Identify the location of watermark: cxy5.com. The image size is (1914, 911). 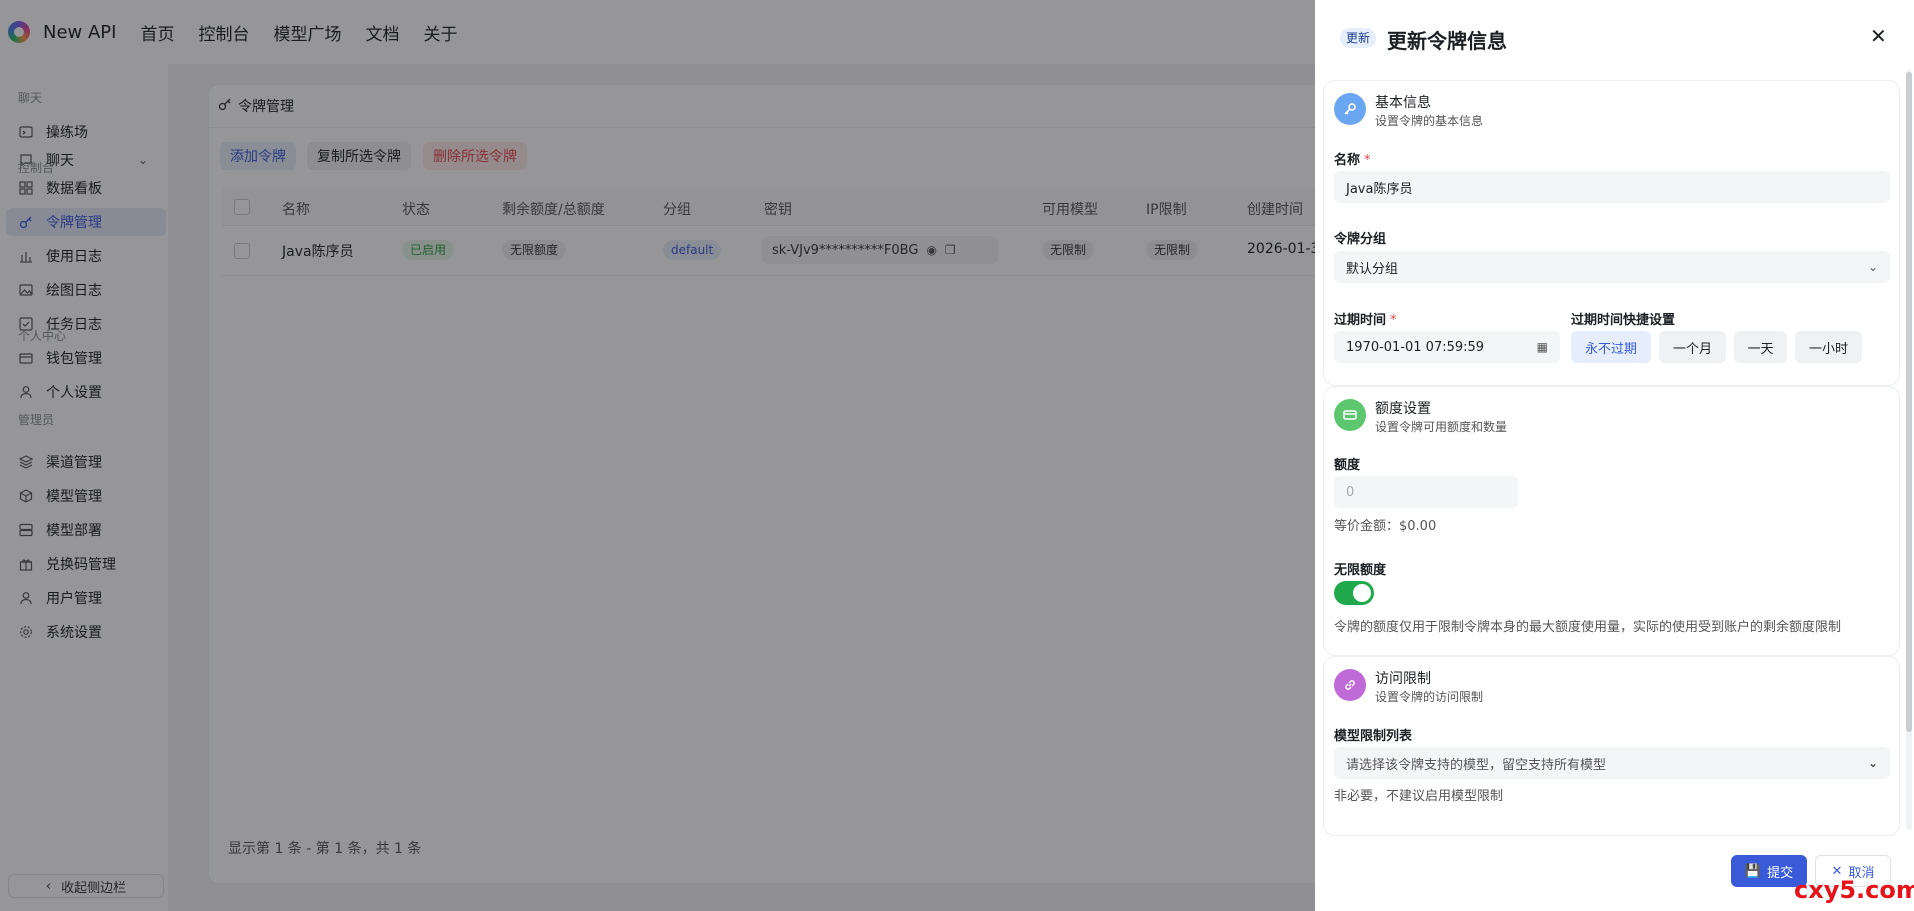
(1854, 890).